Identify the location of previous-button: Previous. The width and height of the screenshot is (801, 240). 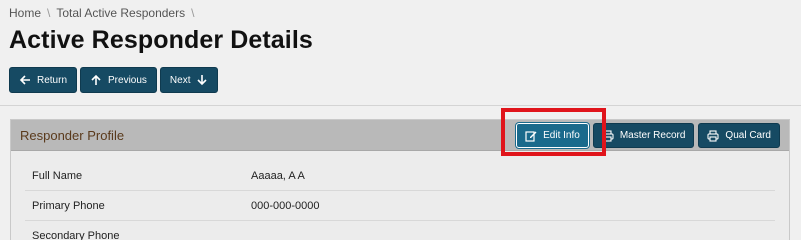
(118, 80).